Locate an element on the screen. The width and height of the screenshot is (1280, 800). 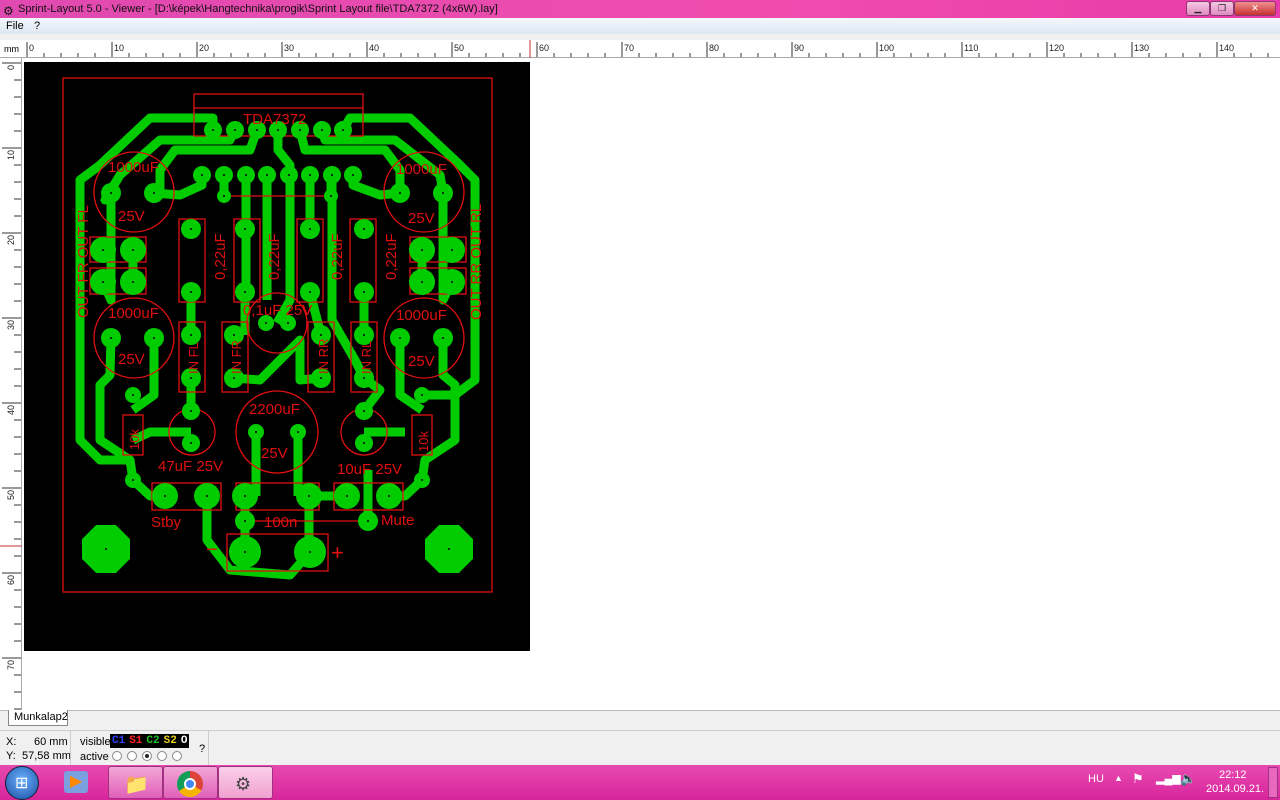
media-player-icon: ▶ is located at coordinates (76, 782).